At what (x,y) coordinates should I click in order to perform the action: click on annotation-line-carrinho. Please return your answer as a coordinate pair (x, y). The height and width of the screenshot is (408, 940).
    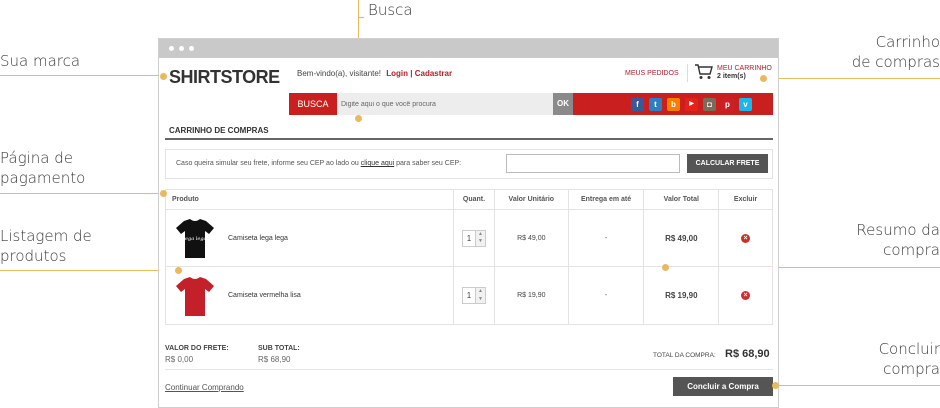
    Looking at the image, I should click on (851, 78).